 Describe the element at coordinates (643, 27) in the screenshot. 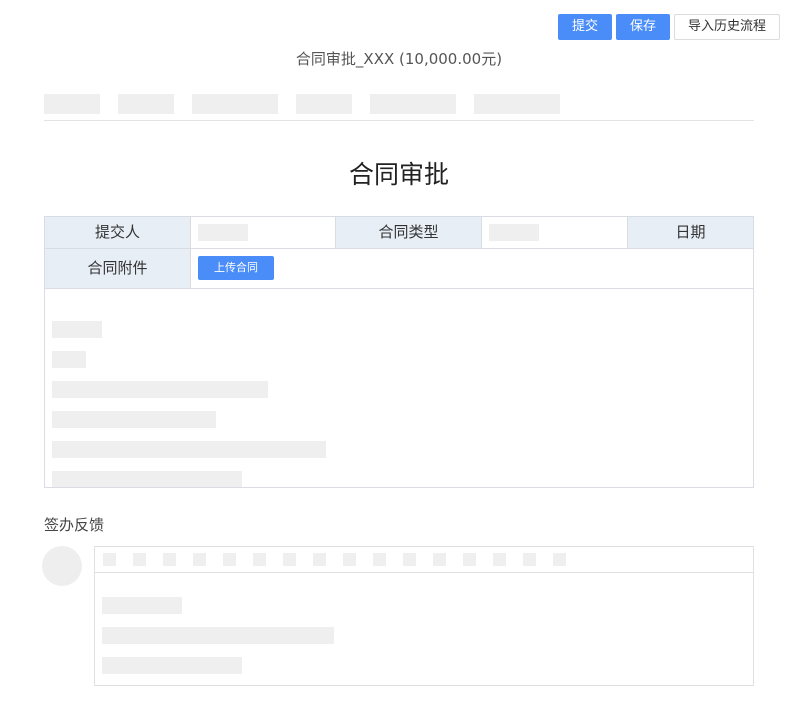

I see `save-button: 保存` at that location.